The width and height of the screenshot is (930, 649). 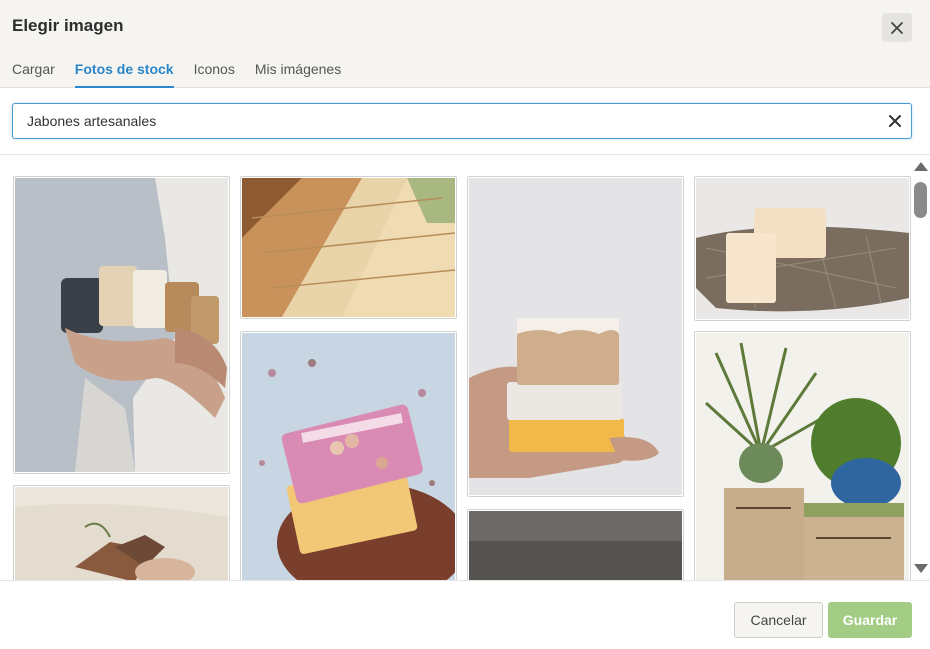 I want to click on tab-mis-imagenes: Mis imágenes, so click(x=298, y=74).